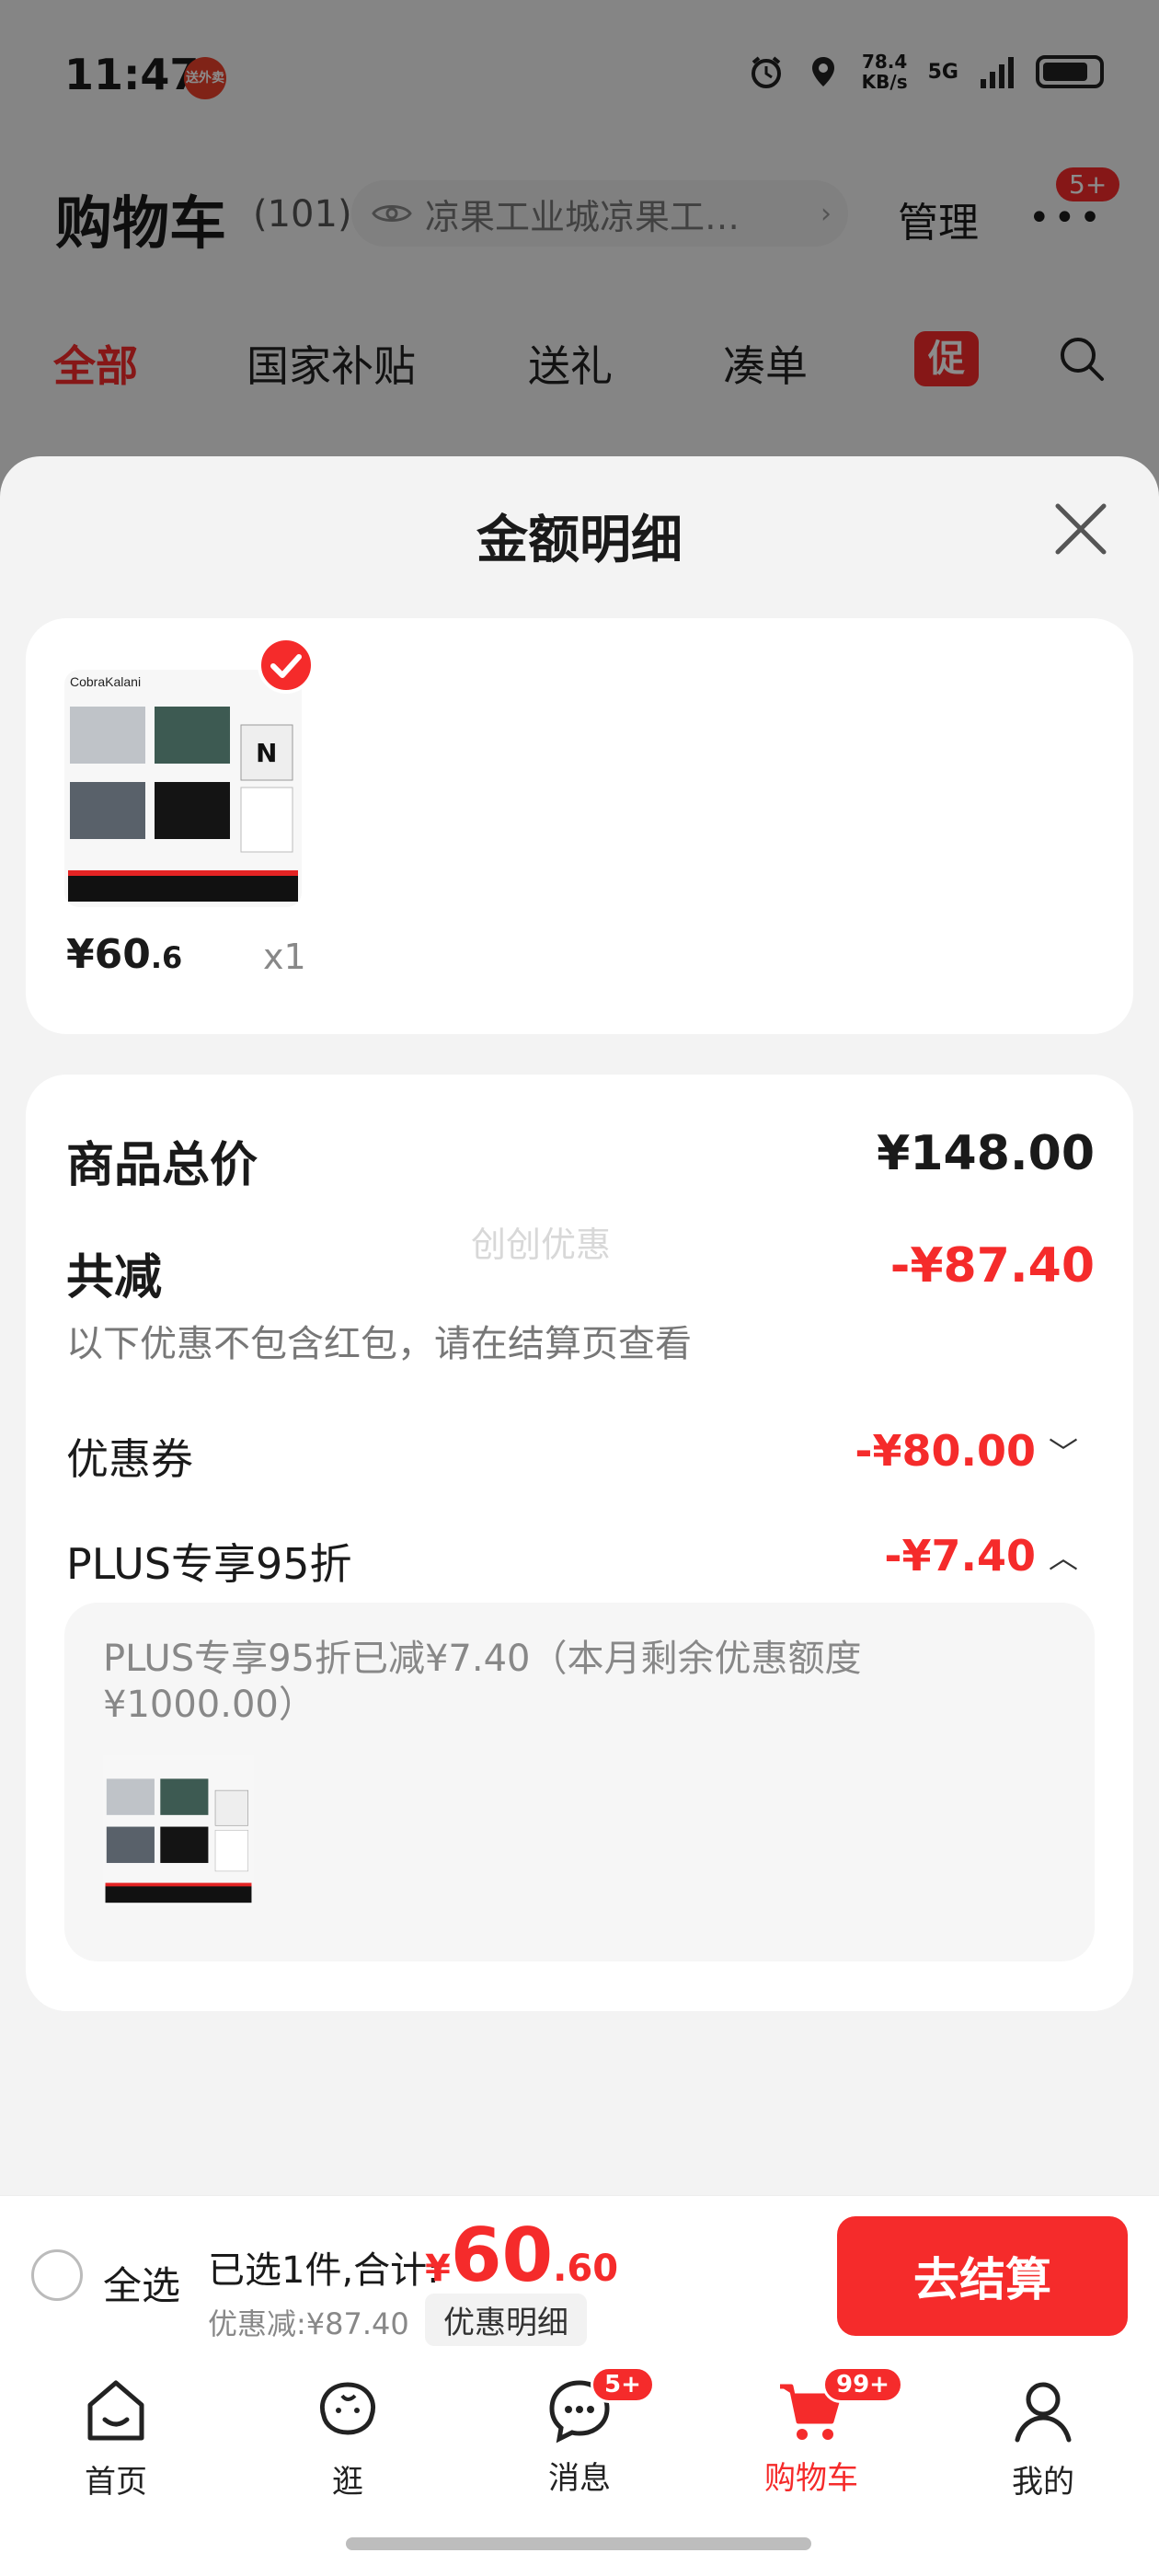 The width and height of the screenshot is (1159, 2576). I want to click on total-label: 商品总价, so click(162, 1165).